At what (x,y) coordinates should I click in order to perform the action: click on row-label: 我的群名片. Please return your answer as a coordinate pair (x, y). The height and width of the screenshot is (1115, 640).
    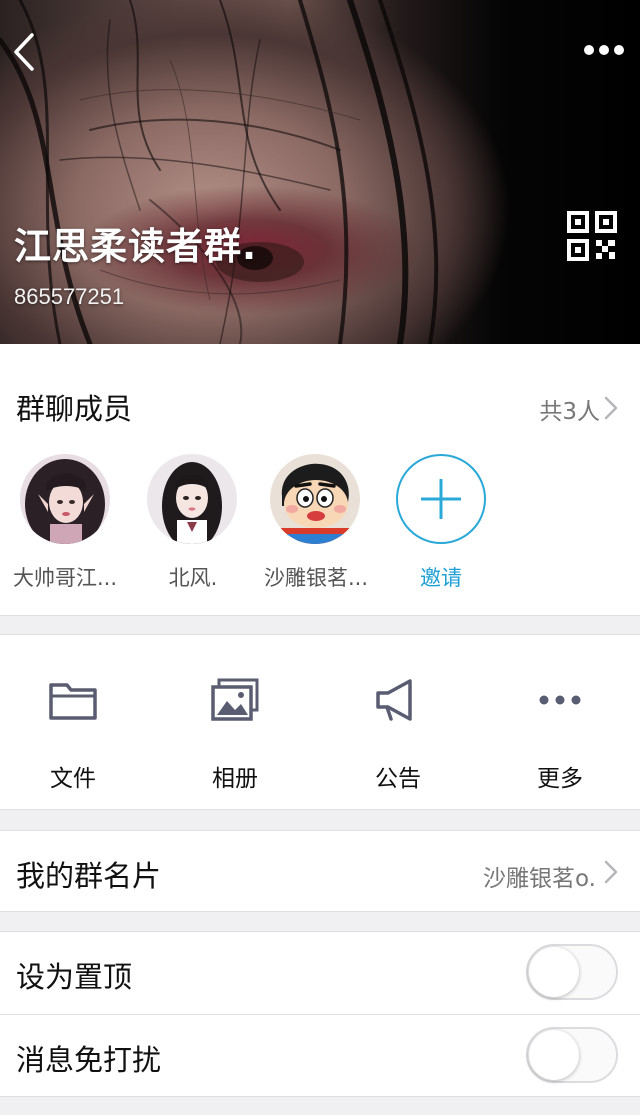
    Looking at the image, I should click on (89, 876).